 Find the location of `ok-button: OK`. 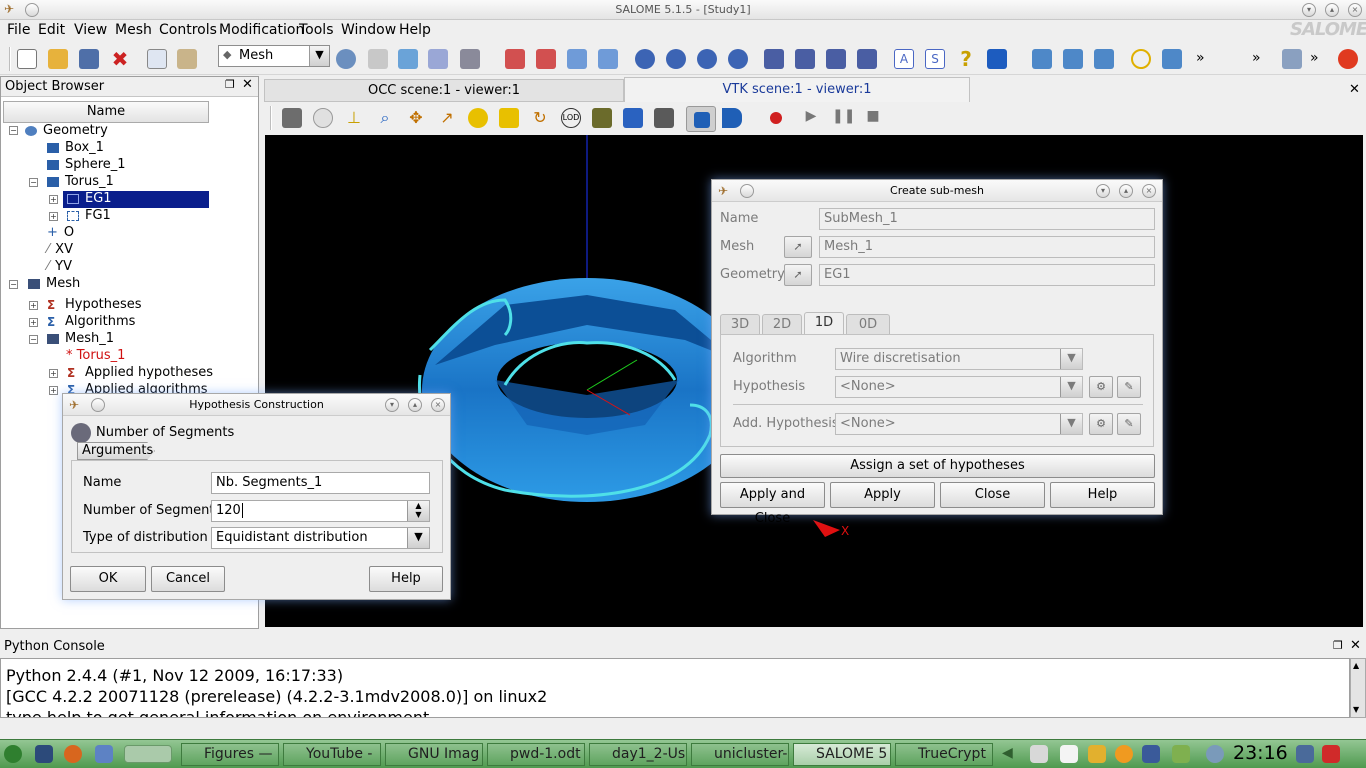

ok-button: OK is located at coordinates (108, 579).